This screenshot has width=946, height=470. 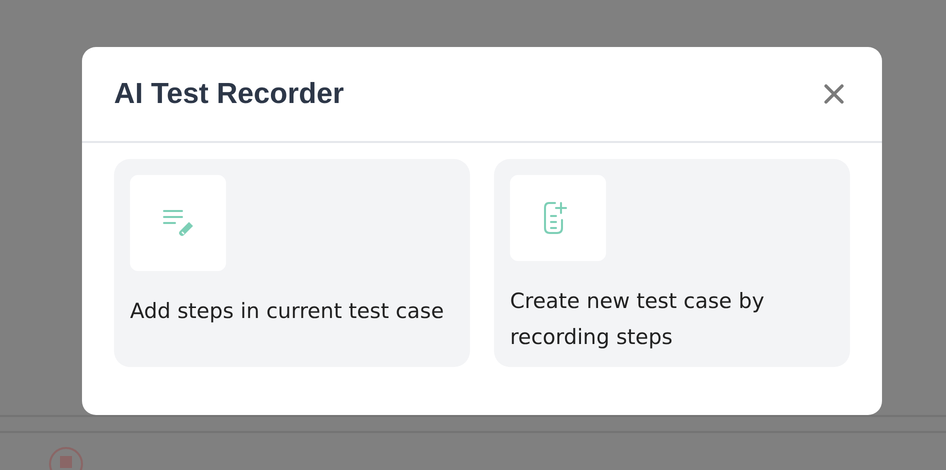 I want to click on close-icon, so click(x=834, y=94).